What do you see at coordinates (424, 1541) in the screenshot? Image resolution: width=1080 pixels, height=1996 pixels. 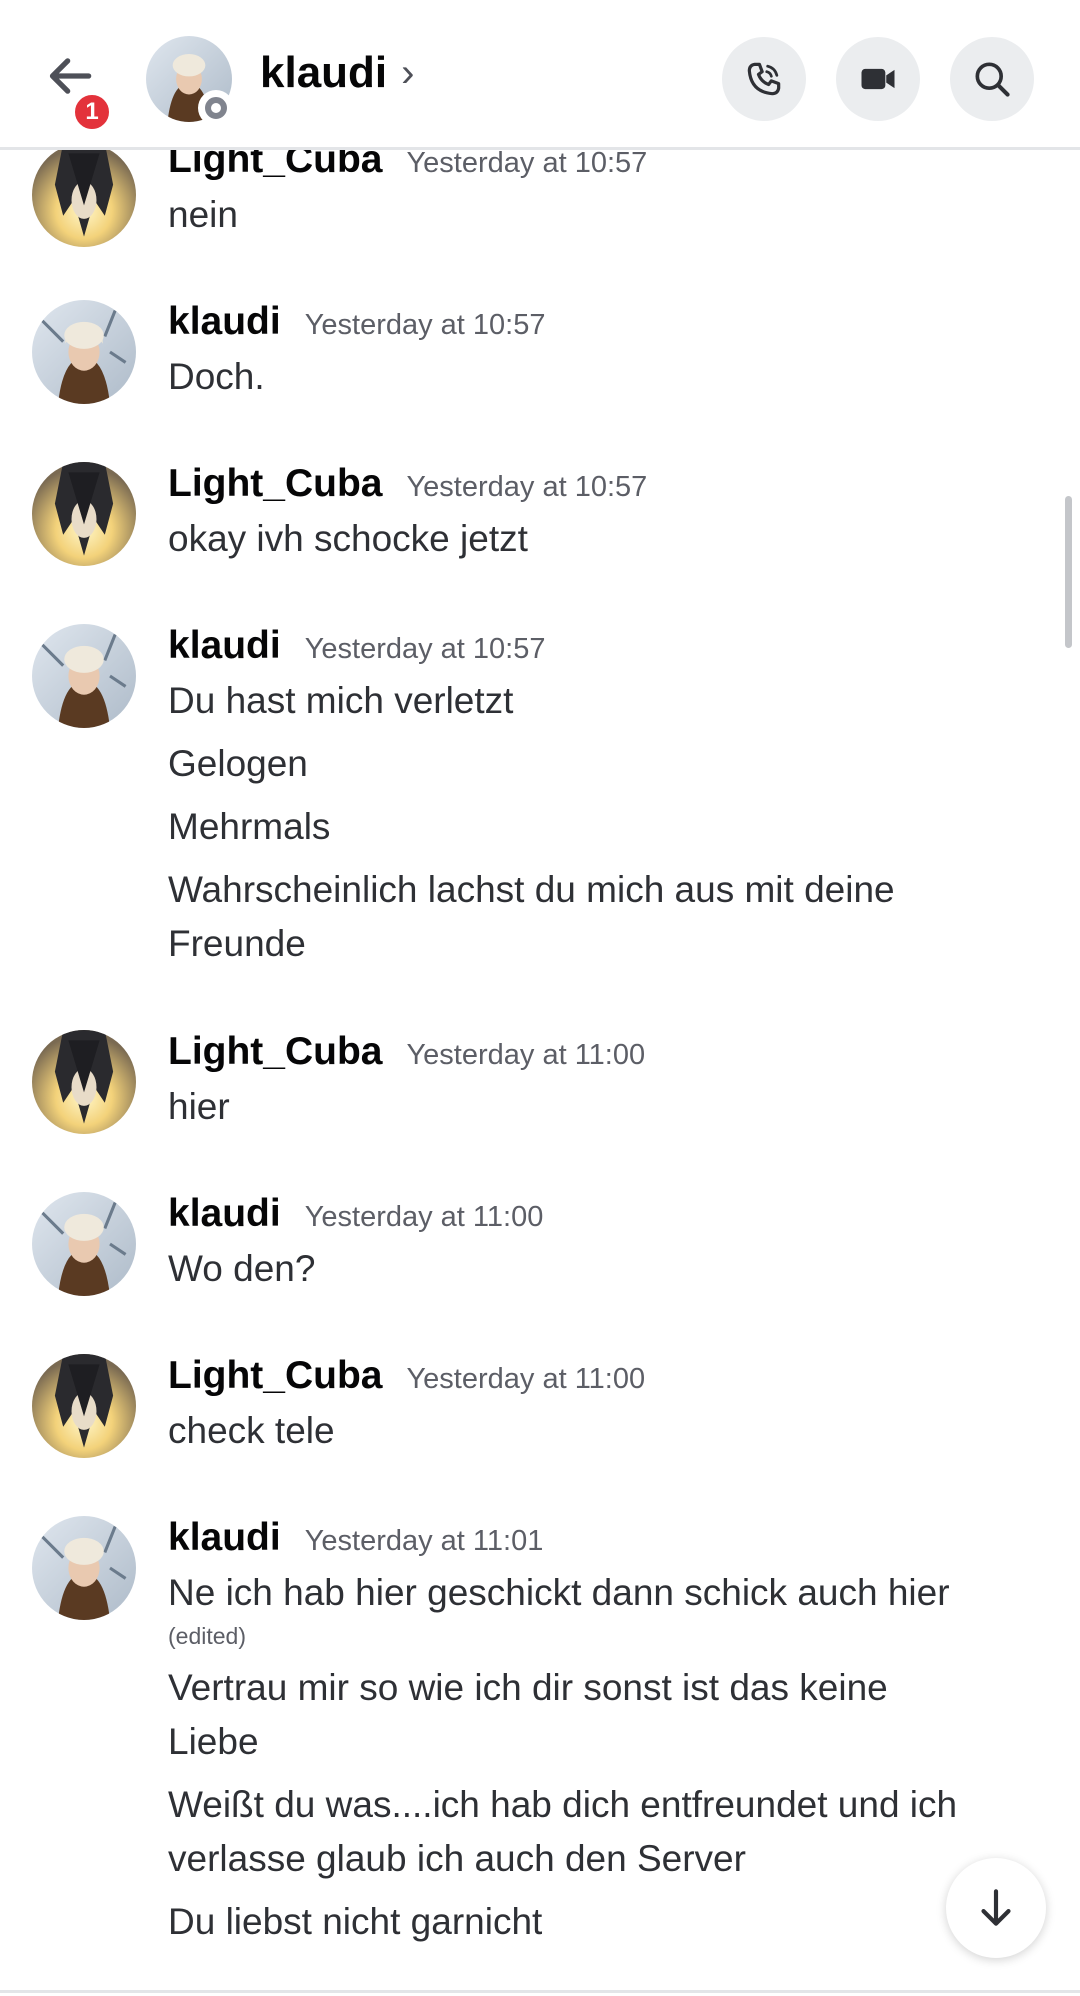 I see `message-timestamp: Yesterday at 11:01` at bounding box center [424, 1541].